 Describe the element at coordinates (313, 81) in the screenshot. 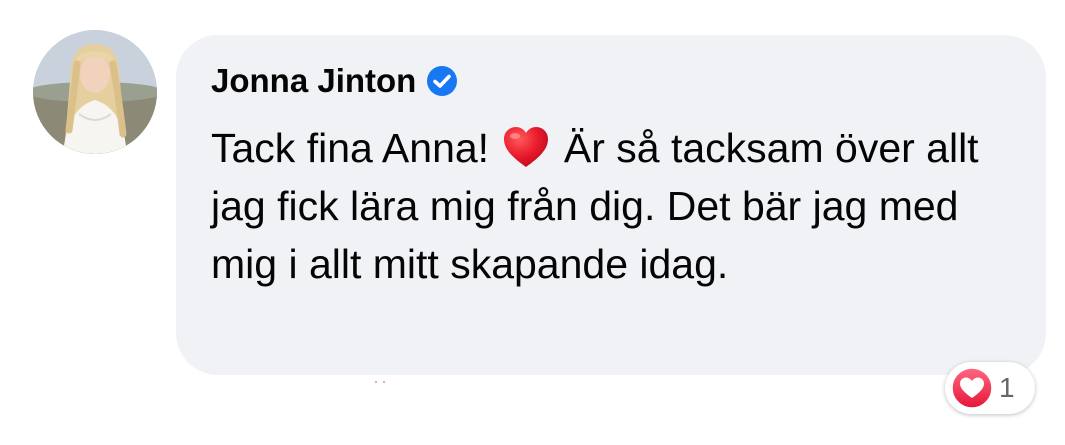

I see `comment-author-name: Jonna Jinton` at that location.